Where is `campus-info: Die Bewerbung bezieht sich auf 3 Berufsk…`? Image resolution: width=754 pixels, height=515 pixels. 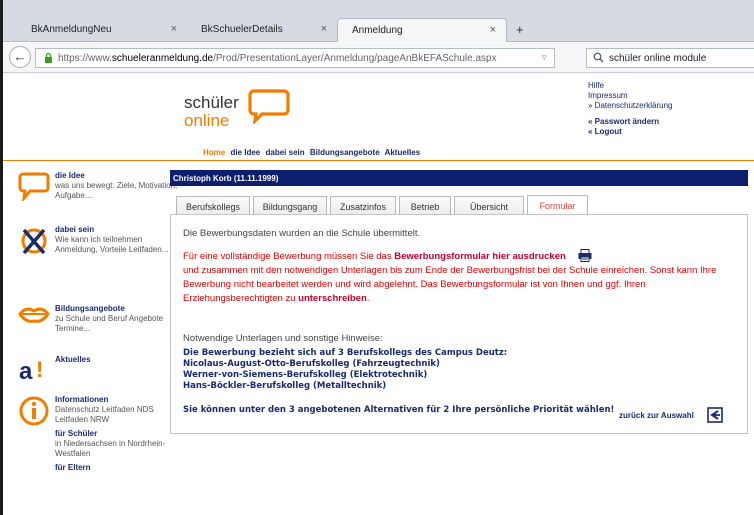
campus-info: Die Bewerbung bezieht sich auf 3 Berufsk… is located at coordinates (345, 370).